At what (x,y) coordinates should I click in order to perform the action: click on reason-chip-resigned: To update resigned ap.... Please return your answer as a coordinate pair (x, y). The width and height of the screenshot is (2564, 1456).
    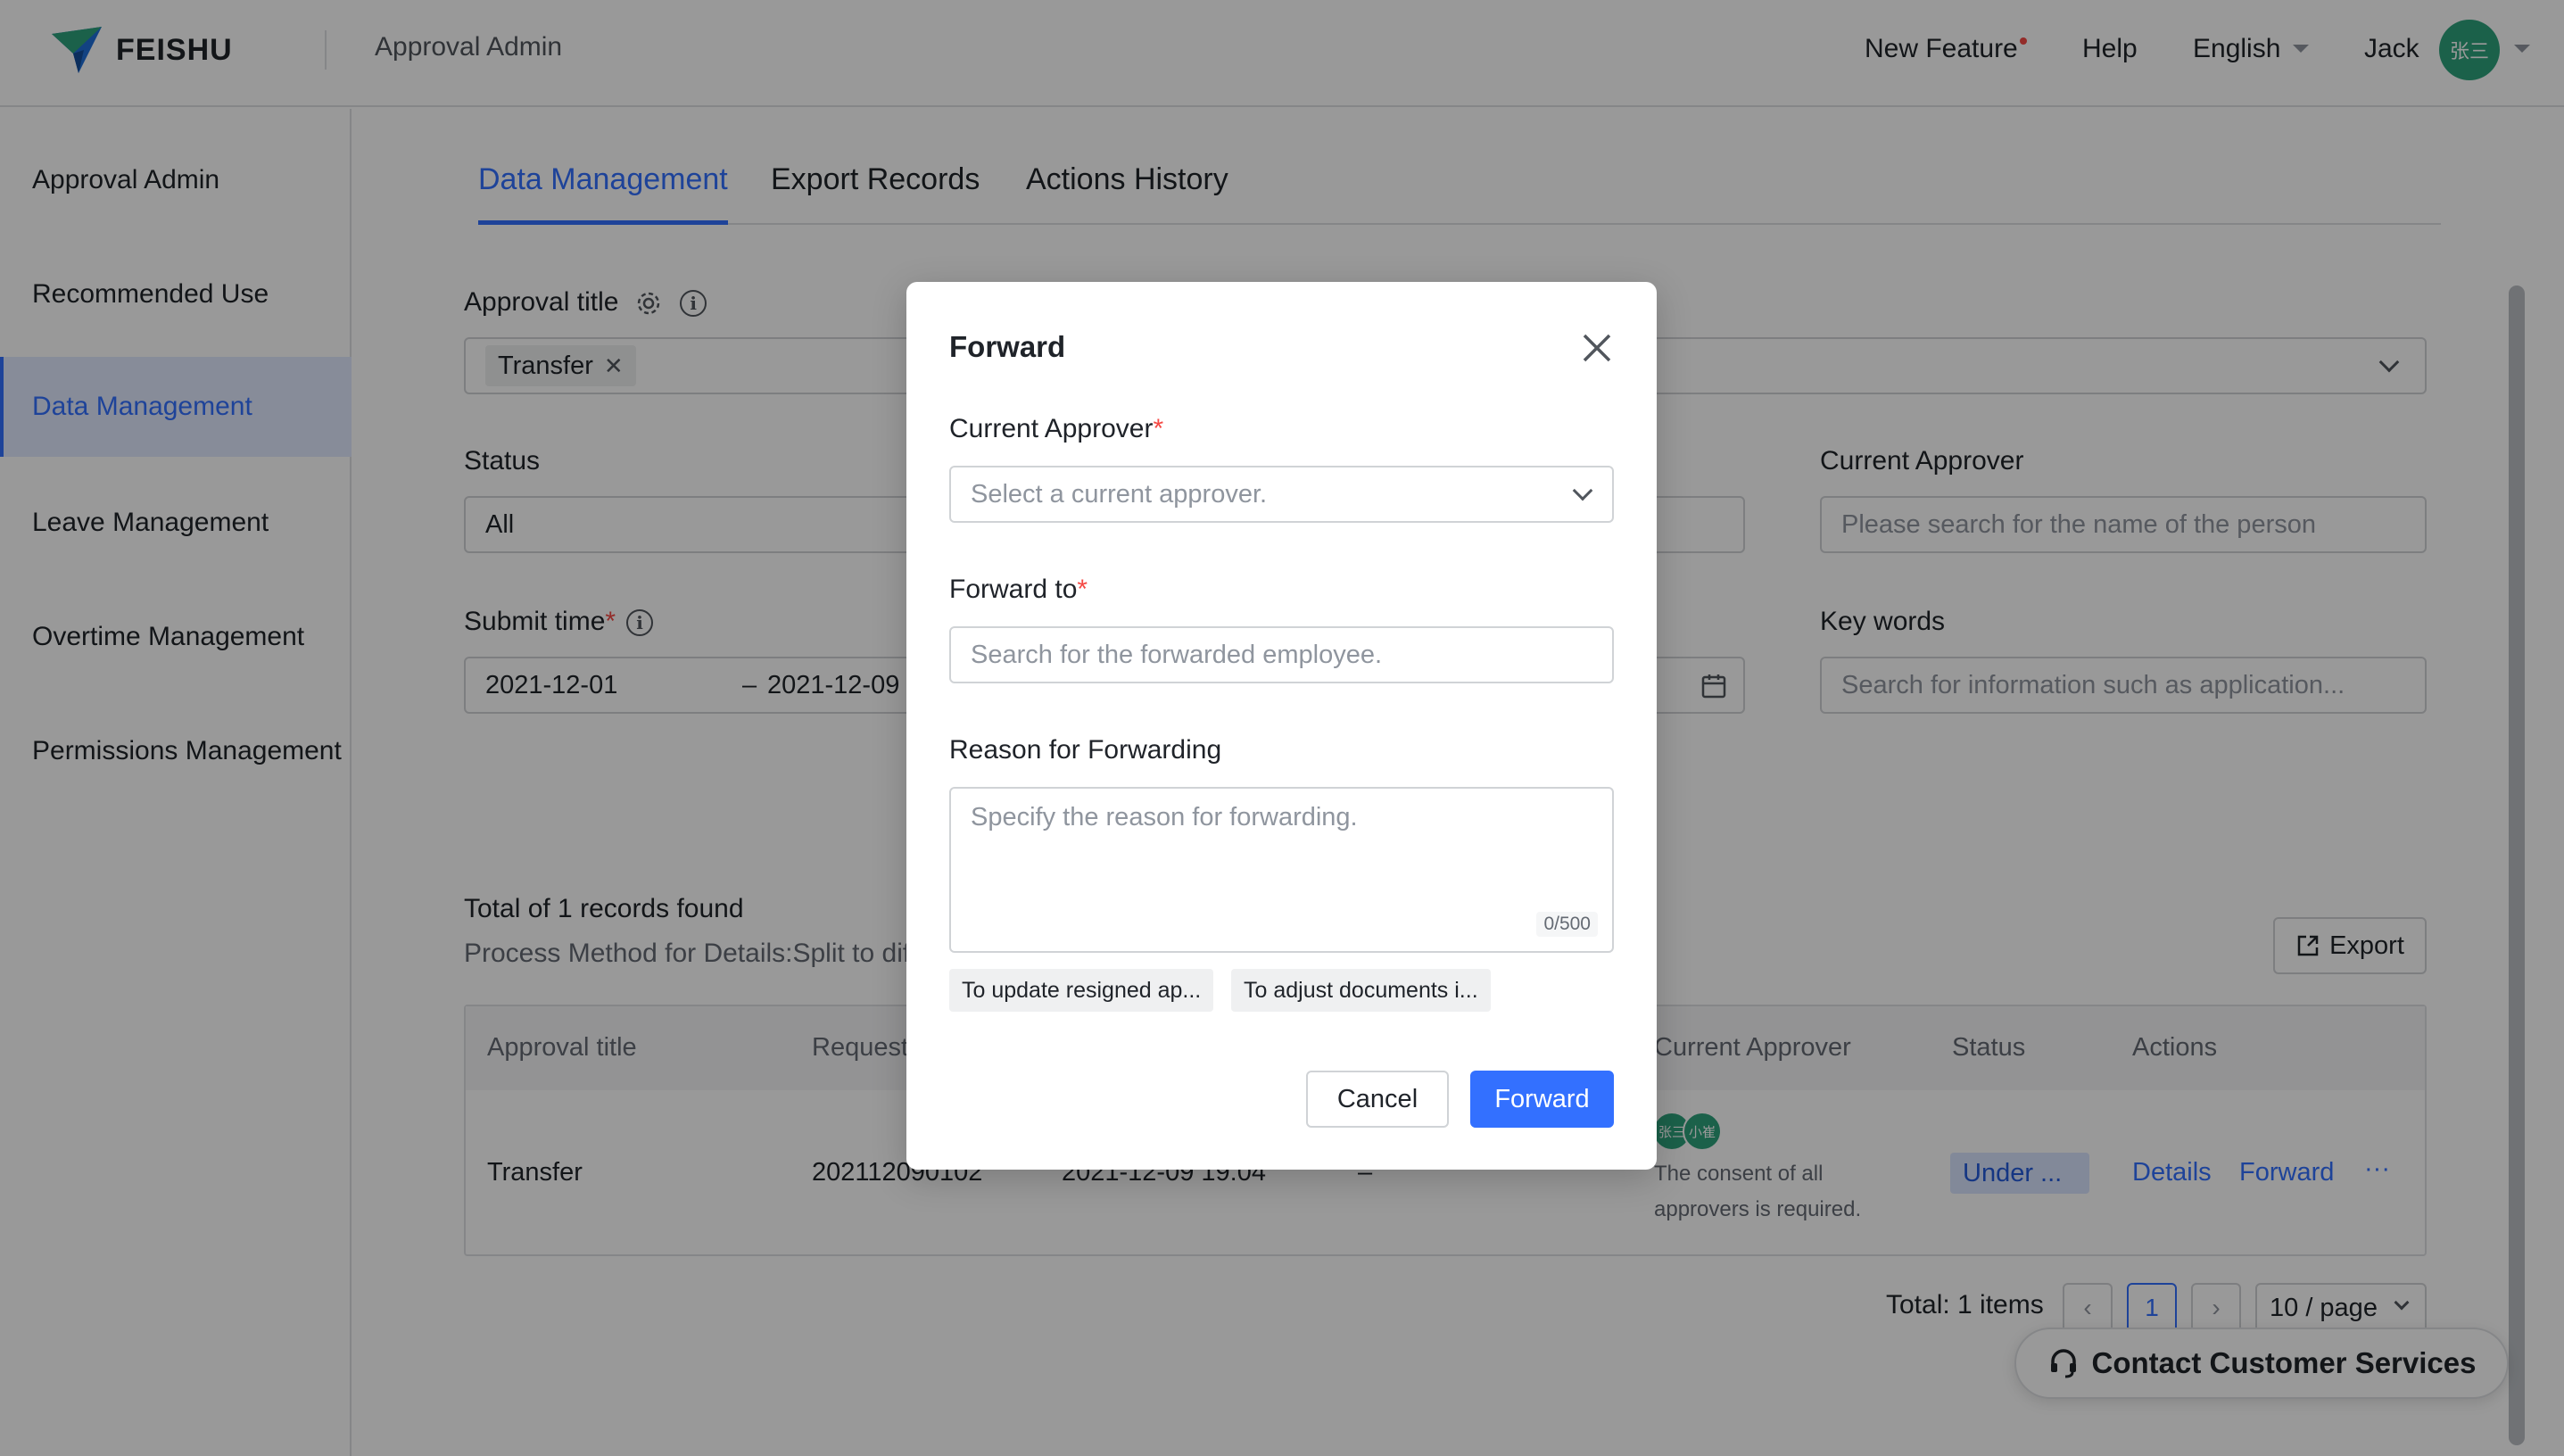
    Looking at the image, I should click on (1081, 991).